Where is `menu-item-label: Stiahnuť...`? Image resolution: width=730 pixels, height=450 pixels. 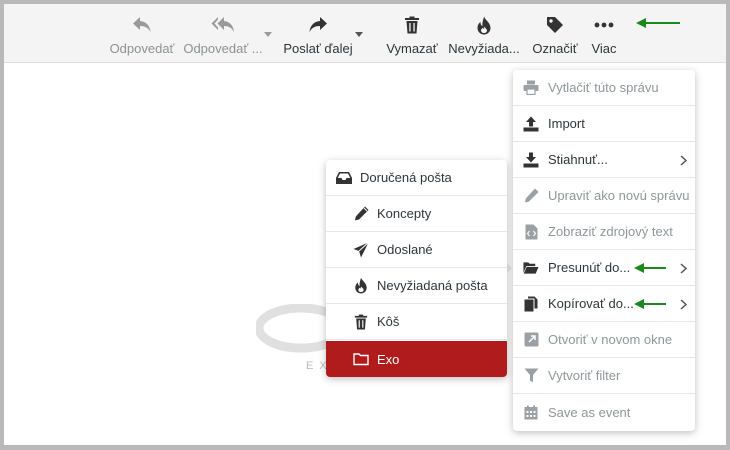 menu-item-label: Stiahnuť... is located at coordinates (578, 159).